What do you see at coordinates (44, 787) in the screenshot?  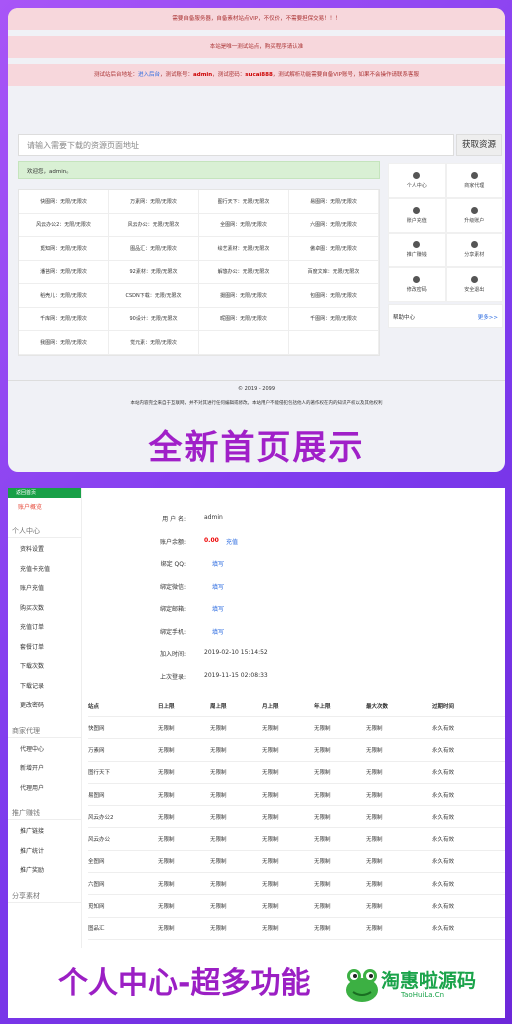 I see `nav-item: 代理用户` at bounding box center [44, 787].